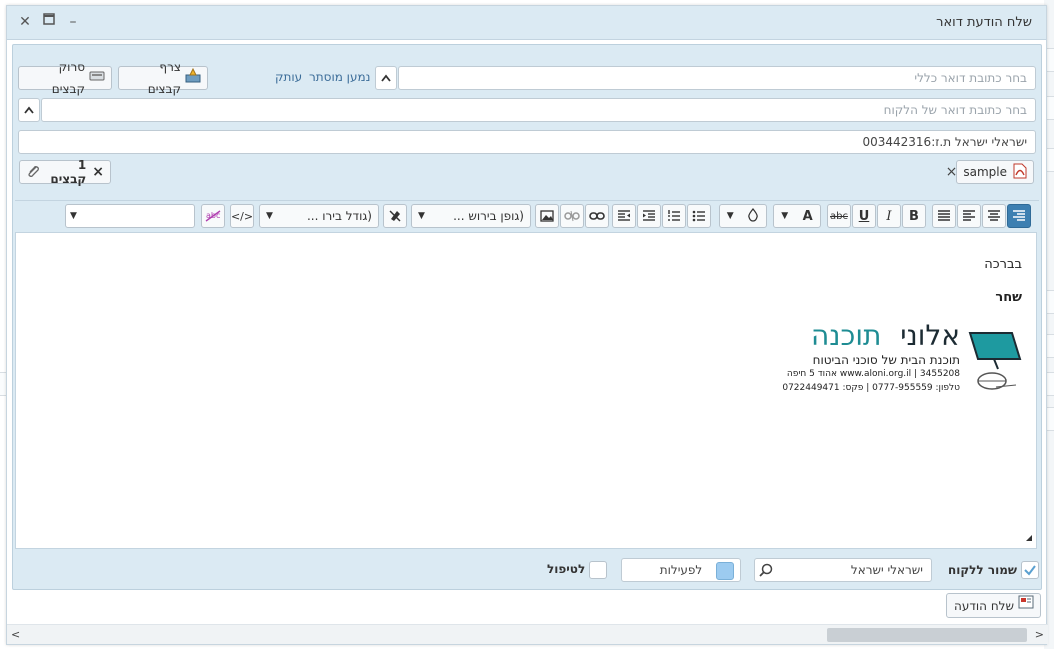 This screenshot has width=1054, height=649. Describe the element at coordinates (527, 634) in the screenshot. I see `horizontal-scrollbar: < >` at that location.